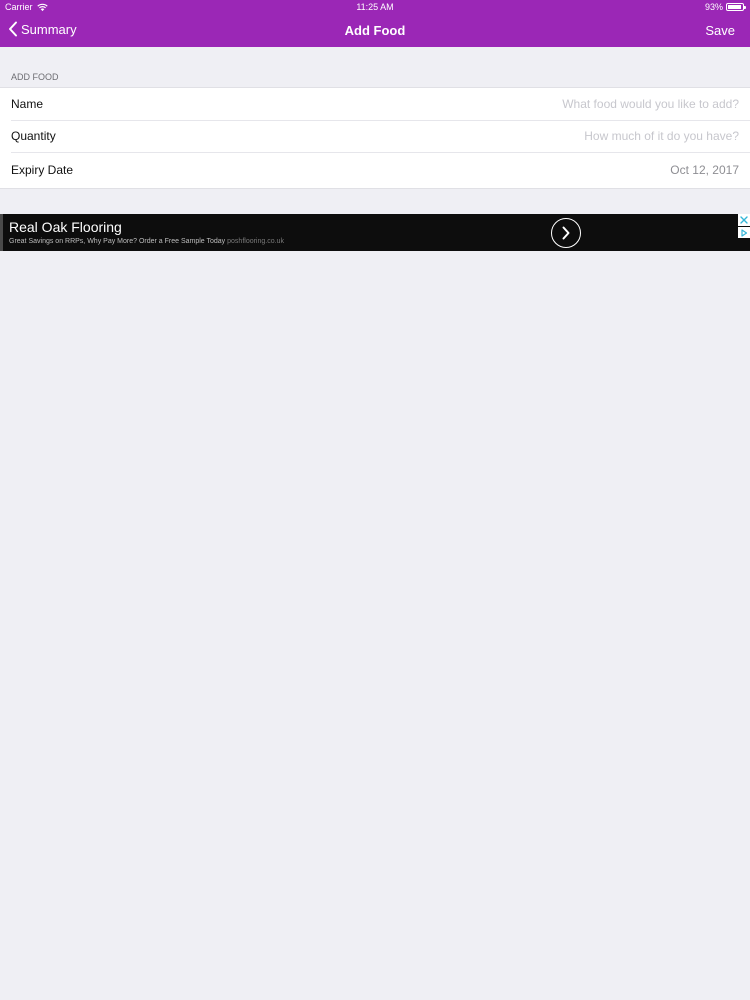 This screenshot has height=1000, width=750. Describe the element at coordinates (725, 7) in the screenshot. I see `status-battery: 93%` at that location.